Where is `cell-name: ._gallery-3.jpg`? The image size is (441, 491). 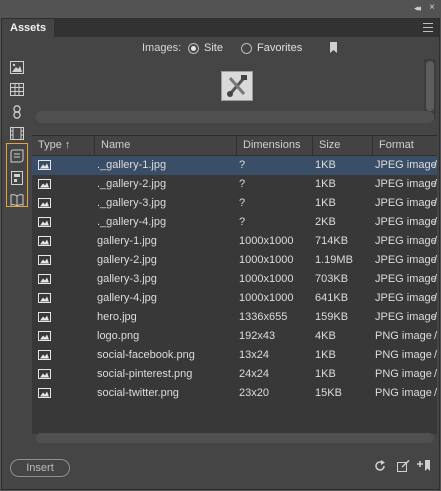
cell-name: ._gallery-3.jpg is located at coordinates (132, 203).